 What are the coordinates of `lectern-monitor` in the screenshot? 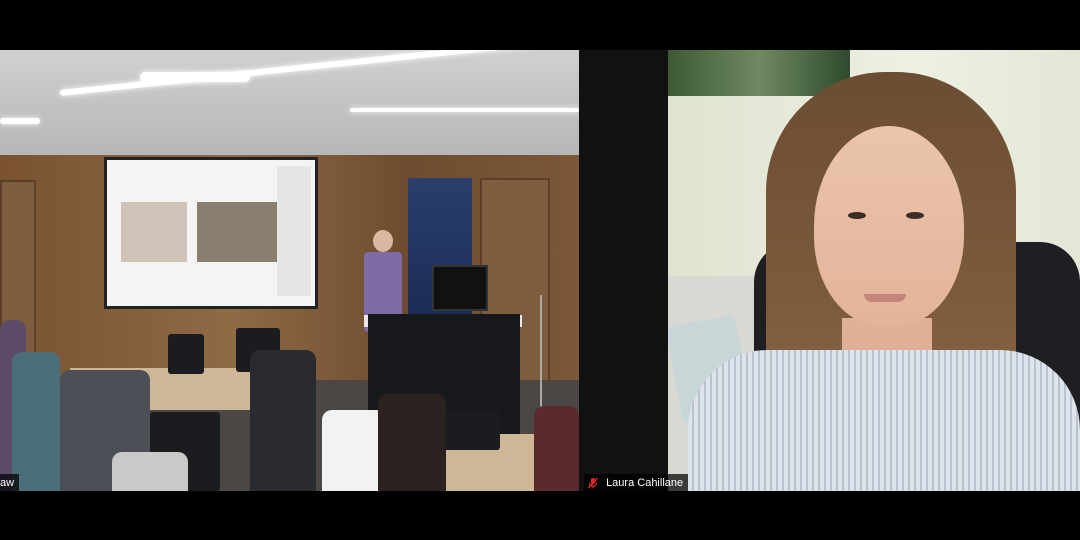 It's located at (460, 288).